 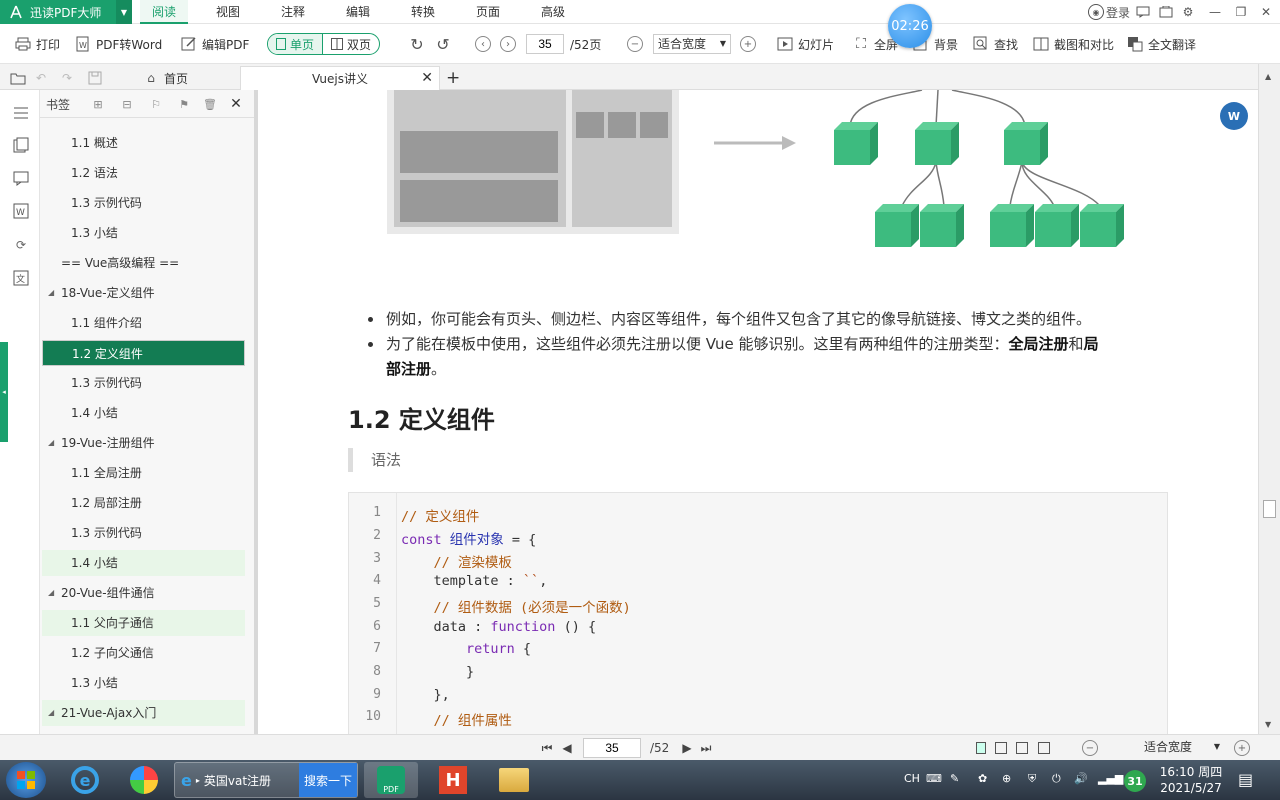 What do you see at coordinates (143, 443) in the screenshot?
I see `bookmark-group: ◢ 19-Vue-注册组件` at bounding box center [143, 443].